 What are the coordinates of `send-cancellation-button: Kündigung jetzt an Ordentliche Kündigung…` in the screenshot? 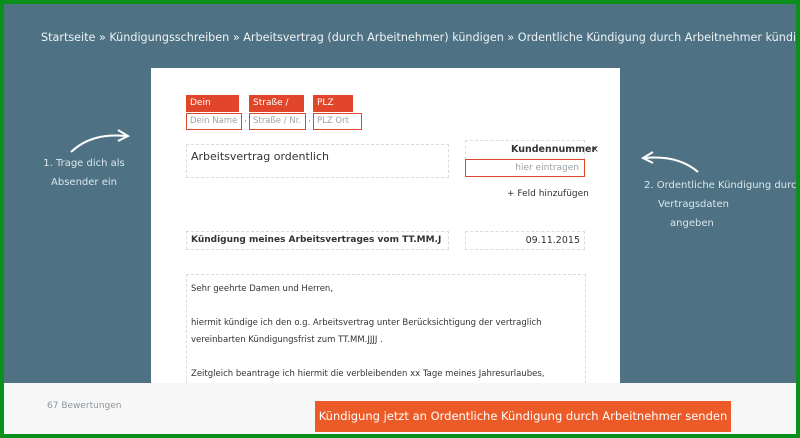 It's located at (523, 416).